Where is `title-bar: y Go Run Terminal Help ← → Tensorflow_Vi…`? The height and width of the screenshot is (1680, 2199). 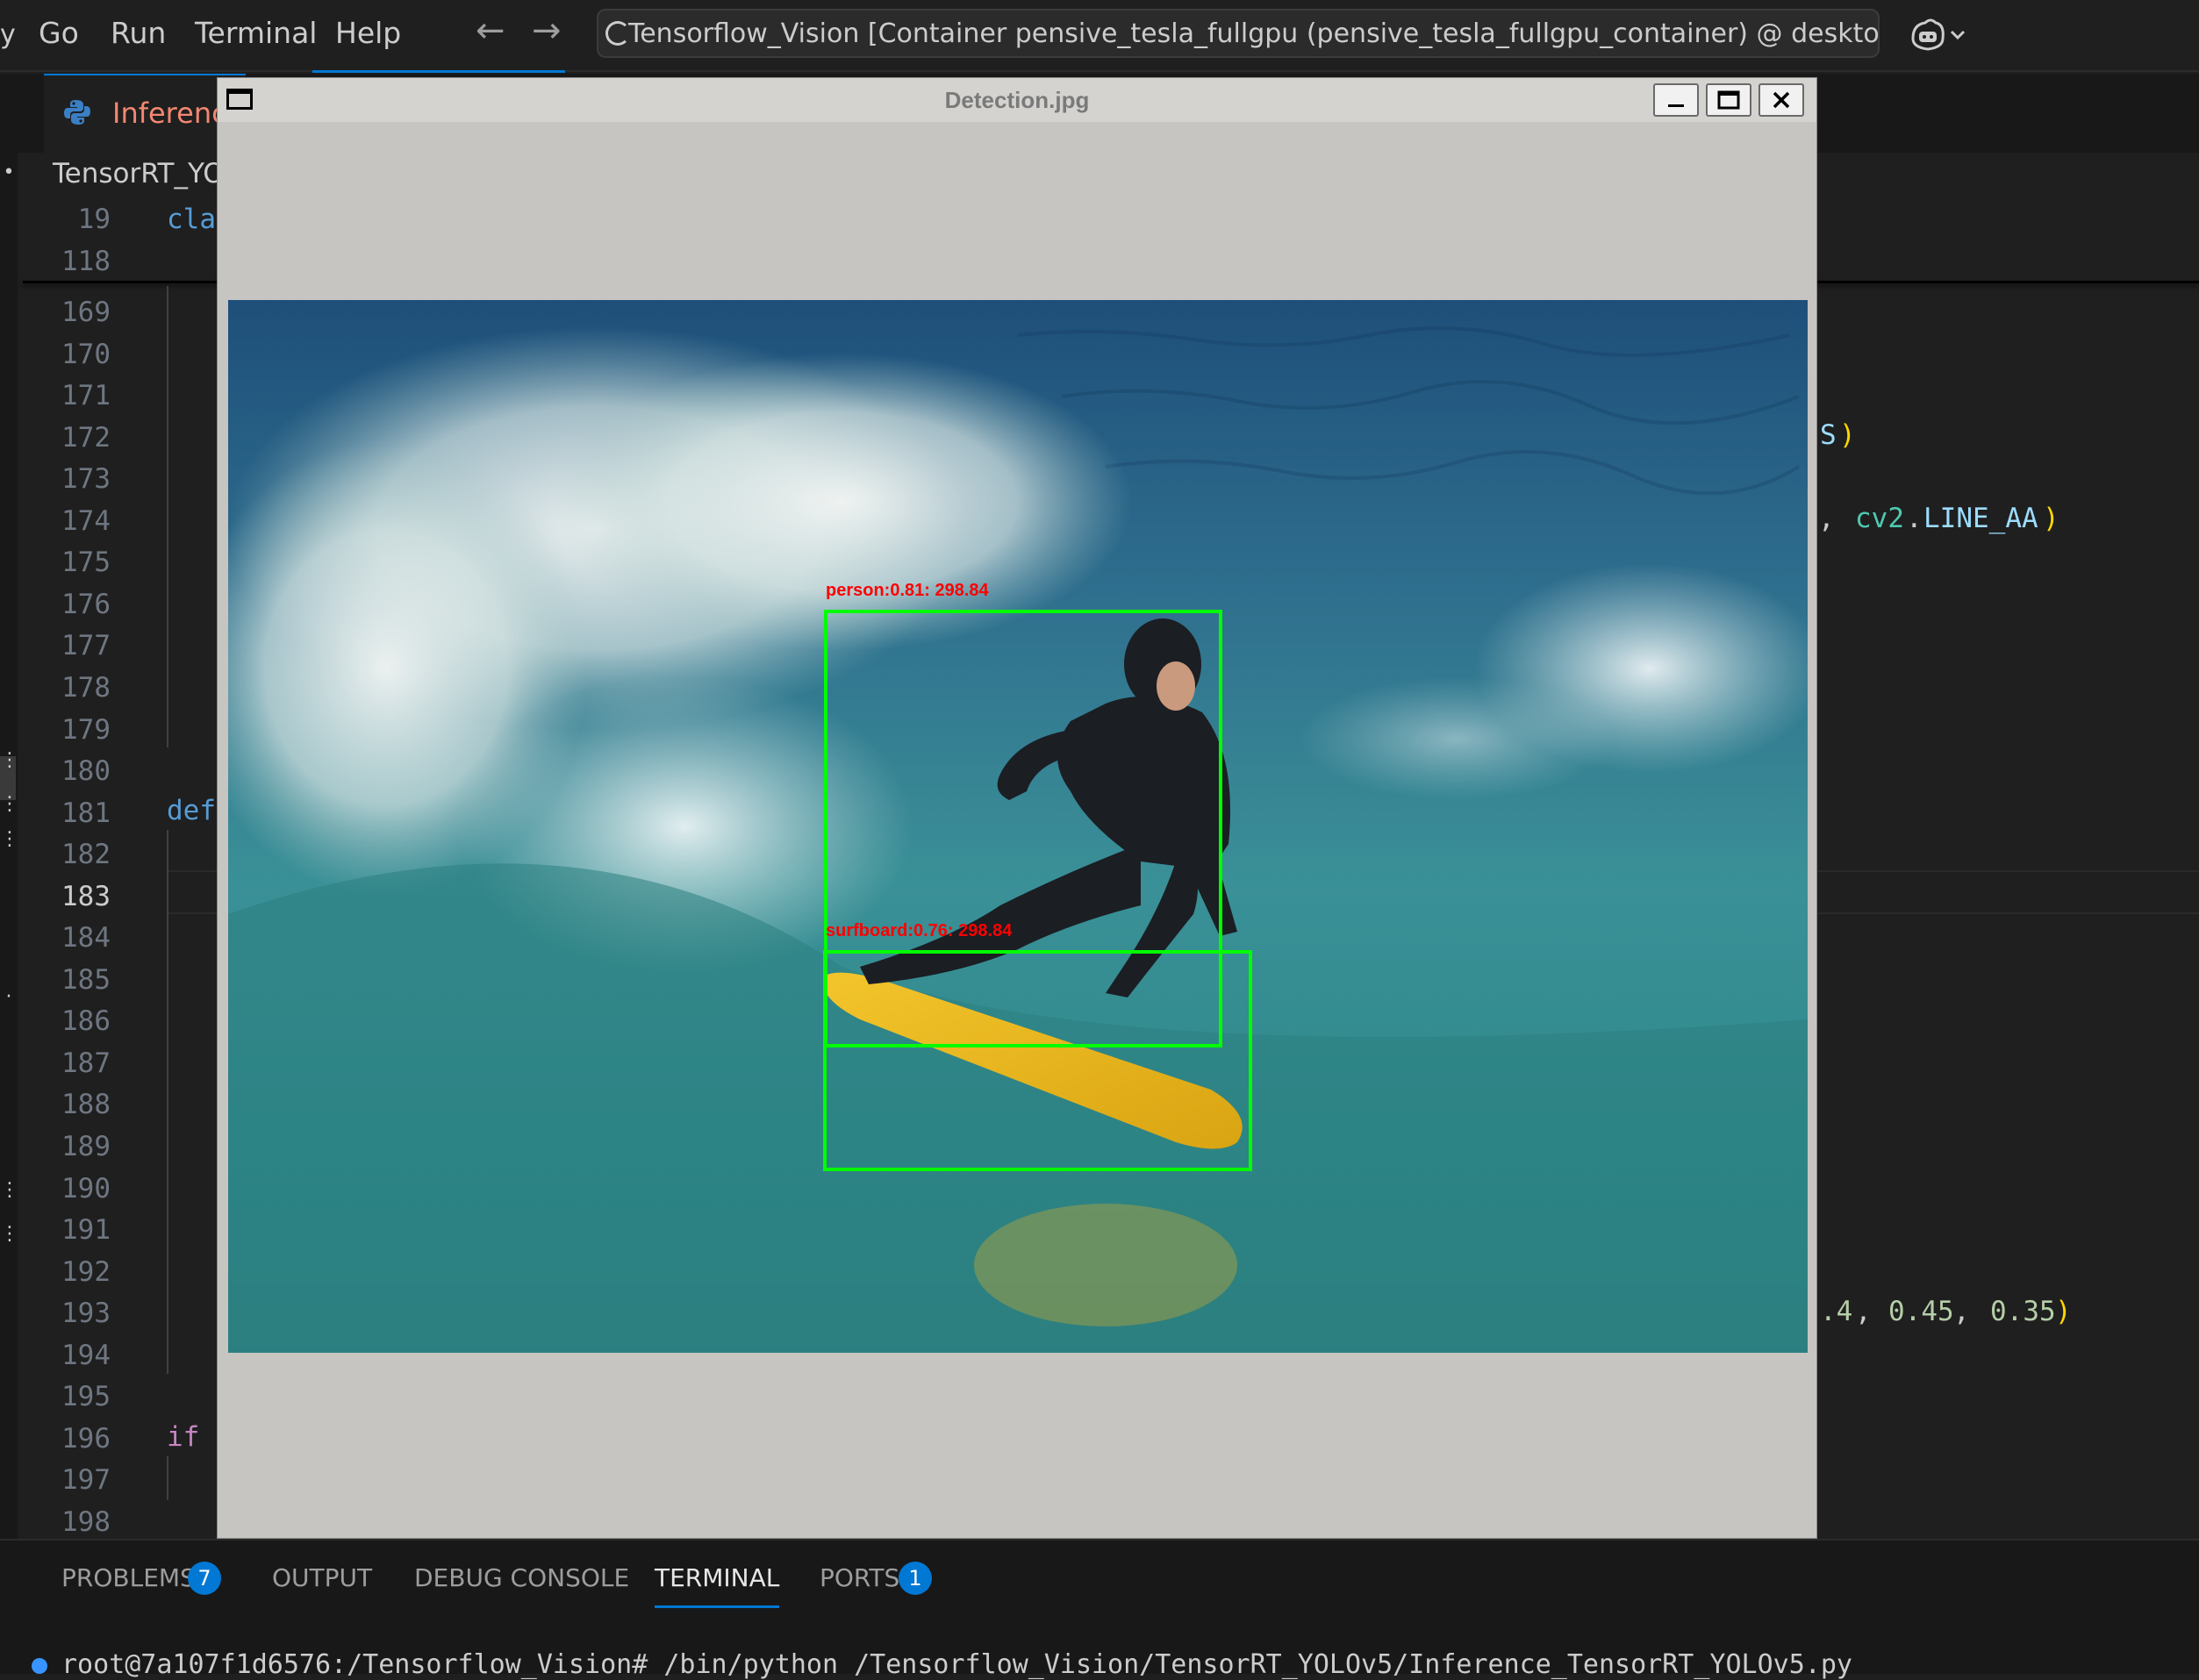
title-bar: y Go Run Terminal Help ← → Tensorflow_Vi… is located at coordinates (1099, 36).